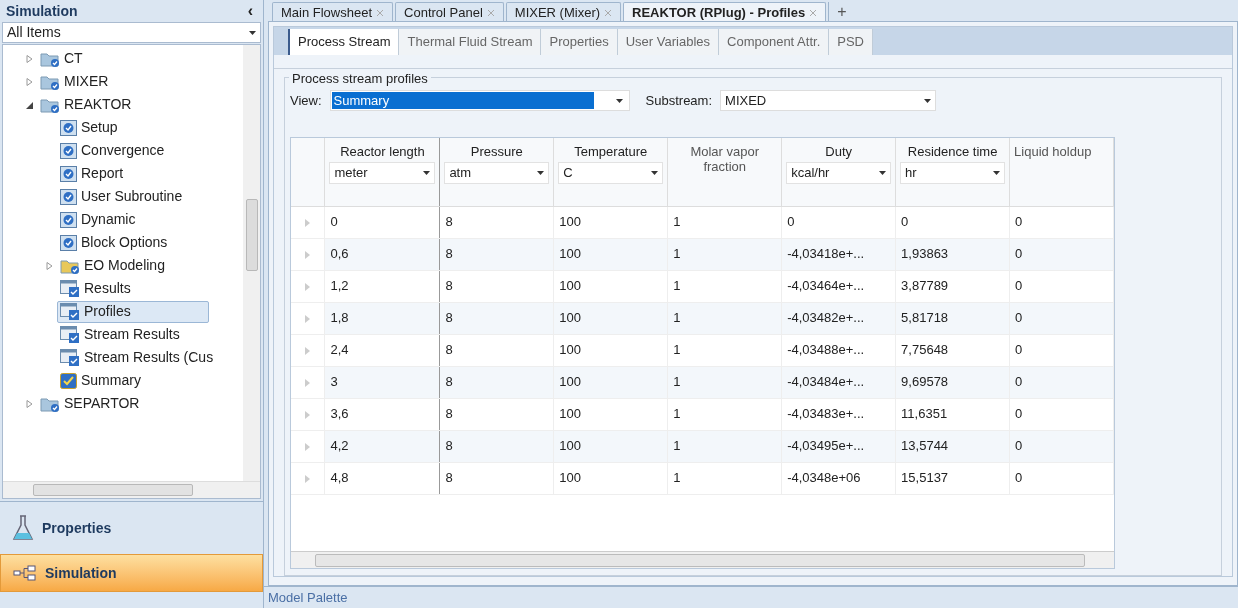  What do you see at coordinates (103, 380) in the screenshot?
I see `tree-item: Summary` at bounding box center [103, 380].